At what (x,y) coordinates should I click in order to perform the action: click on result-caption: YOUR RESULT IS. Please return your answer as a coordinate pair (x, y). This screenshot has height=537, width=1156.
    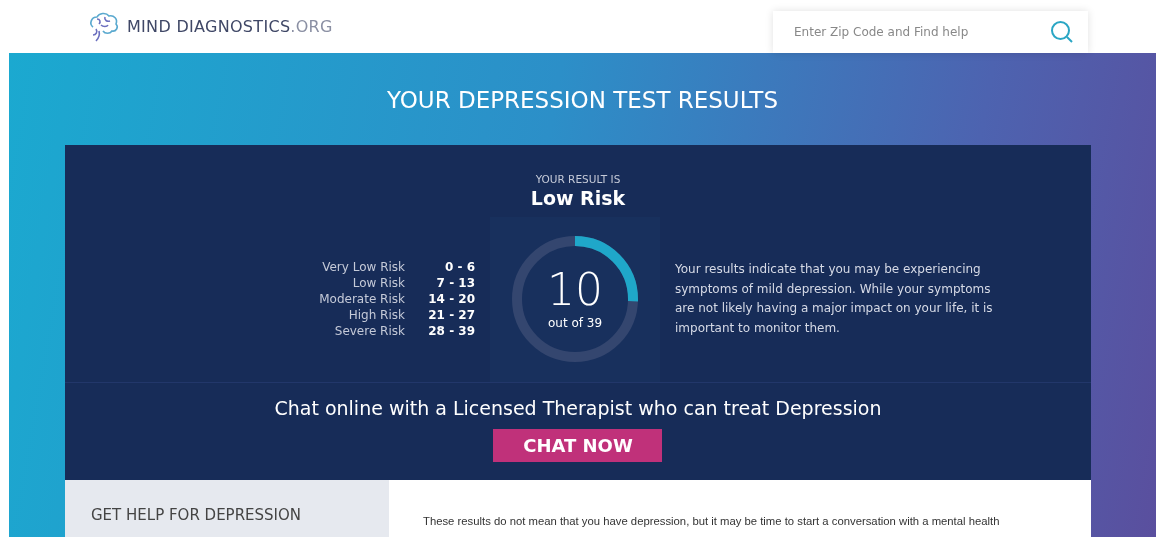
    Looking at the image, I should click on (578, 178).